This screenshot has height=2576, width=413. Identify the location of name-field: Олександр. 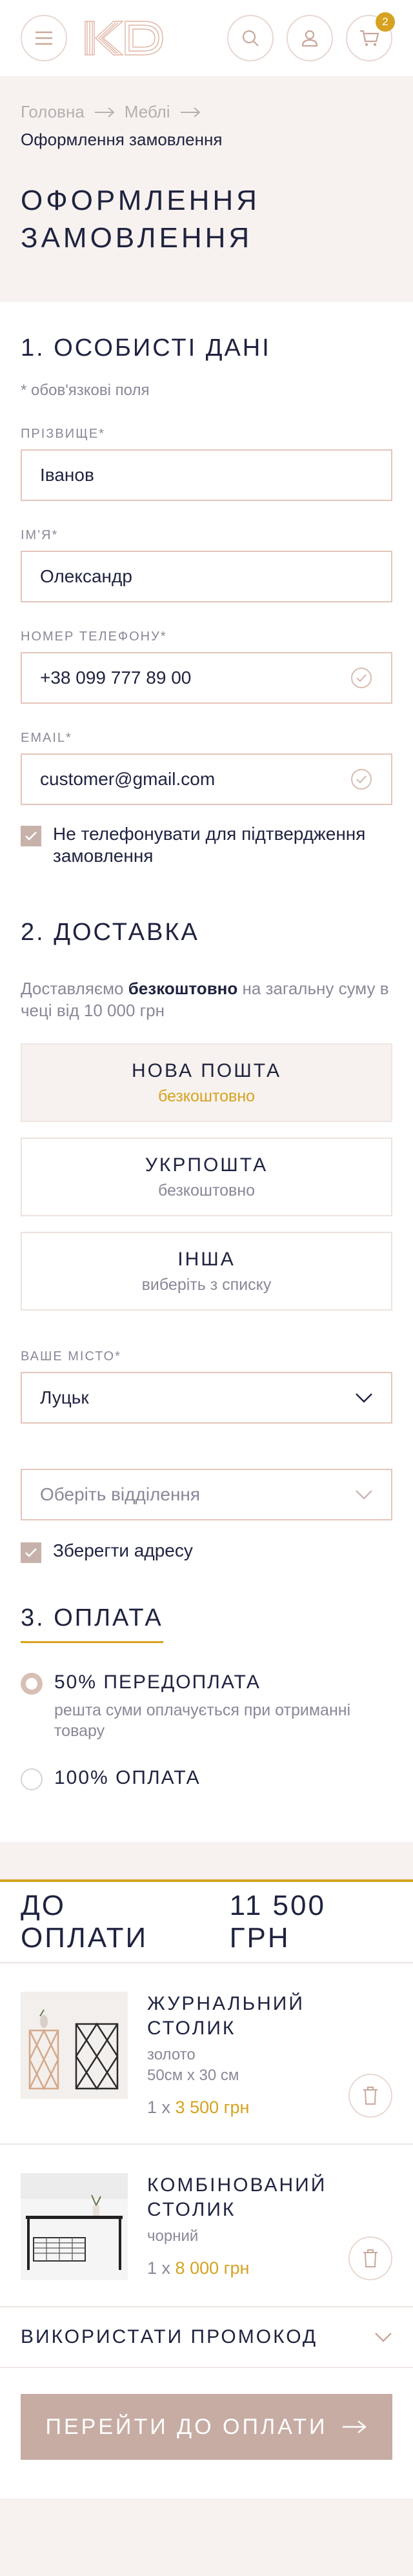
(206, 577).